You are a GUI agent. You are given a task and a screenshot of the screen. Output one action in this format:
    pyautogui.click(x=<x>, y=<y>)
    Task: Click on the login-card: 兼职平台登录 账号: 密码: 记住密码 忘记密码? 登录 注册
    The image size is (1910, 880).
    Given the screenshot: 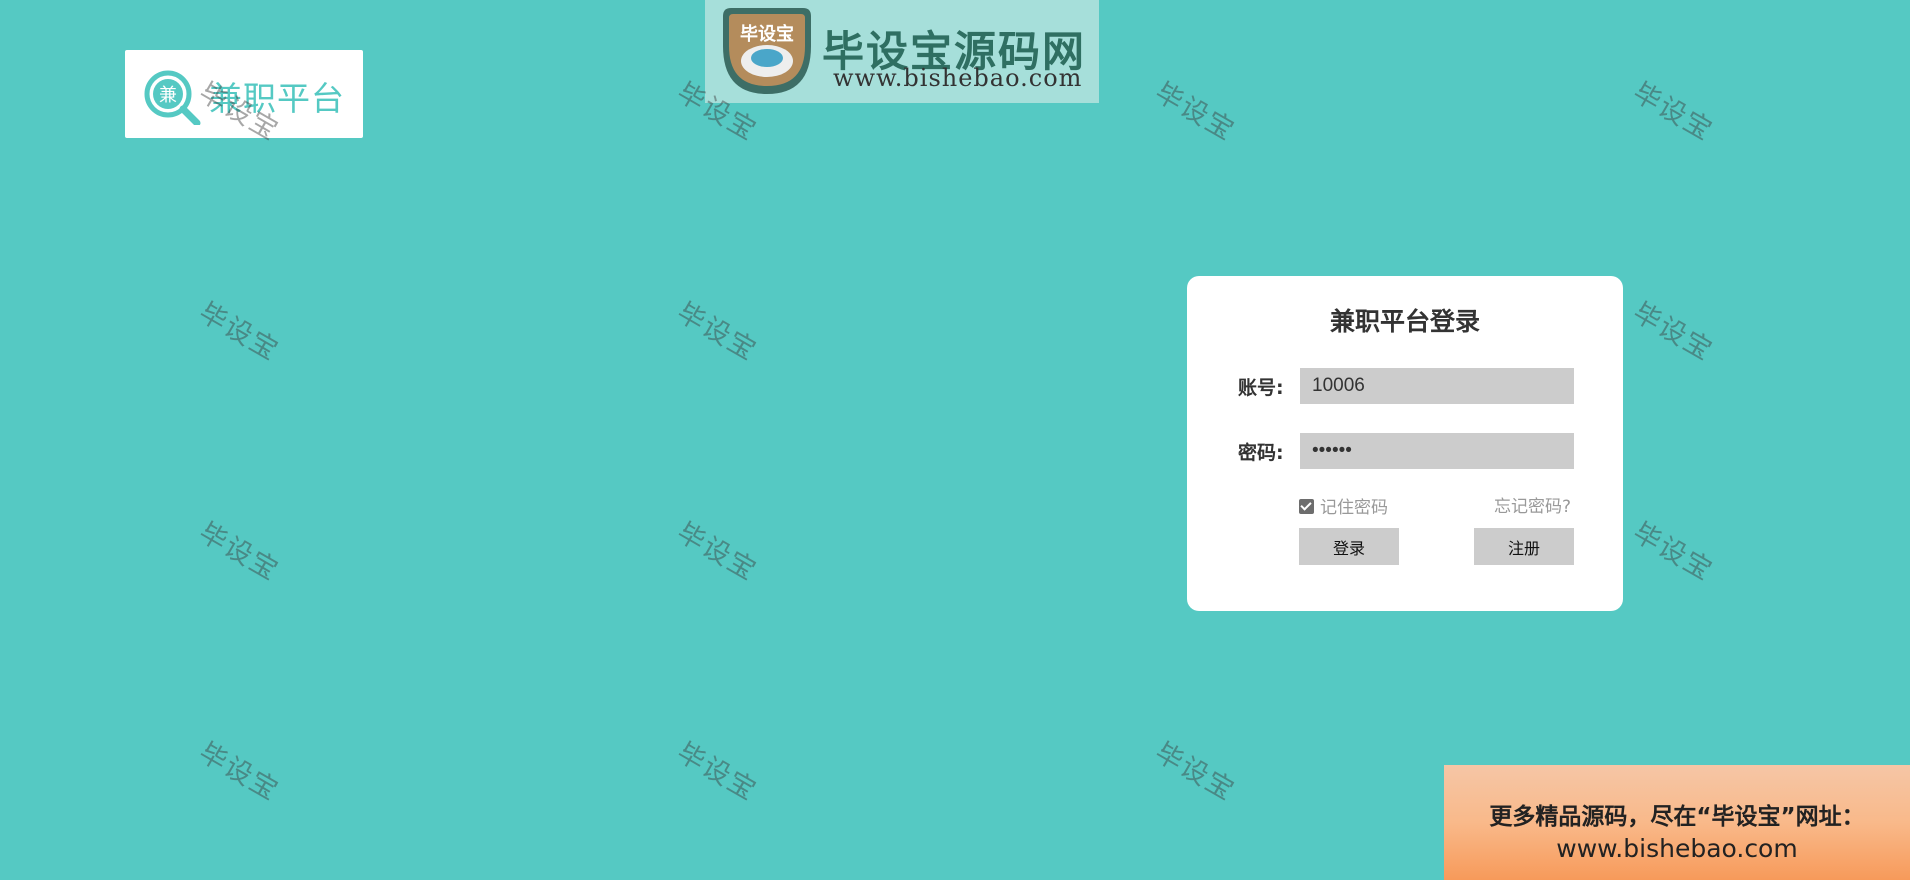 What is the action you would take?
    pyautogui.click(x=1405, y=443)
    